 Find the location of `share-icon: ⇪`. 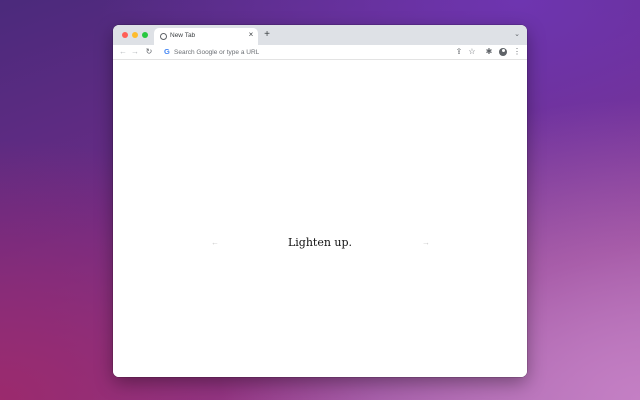

share-icon: ⇪ is located at coordinates (459, 52).